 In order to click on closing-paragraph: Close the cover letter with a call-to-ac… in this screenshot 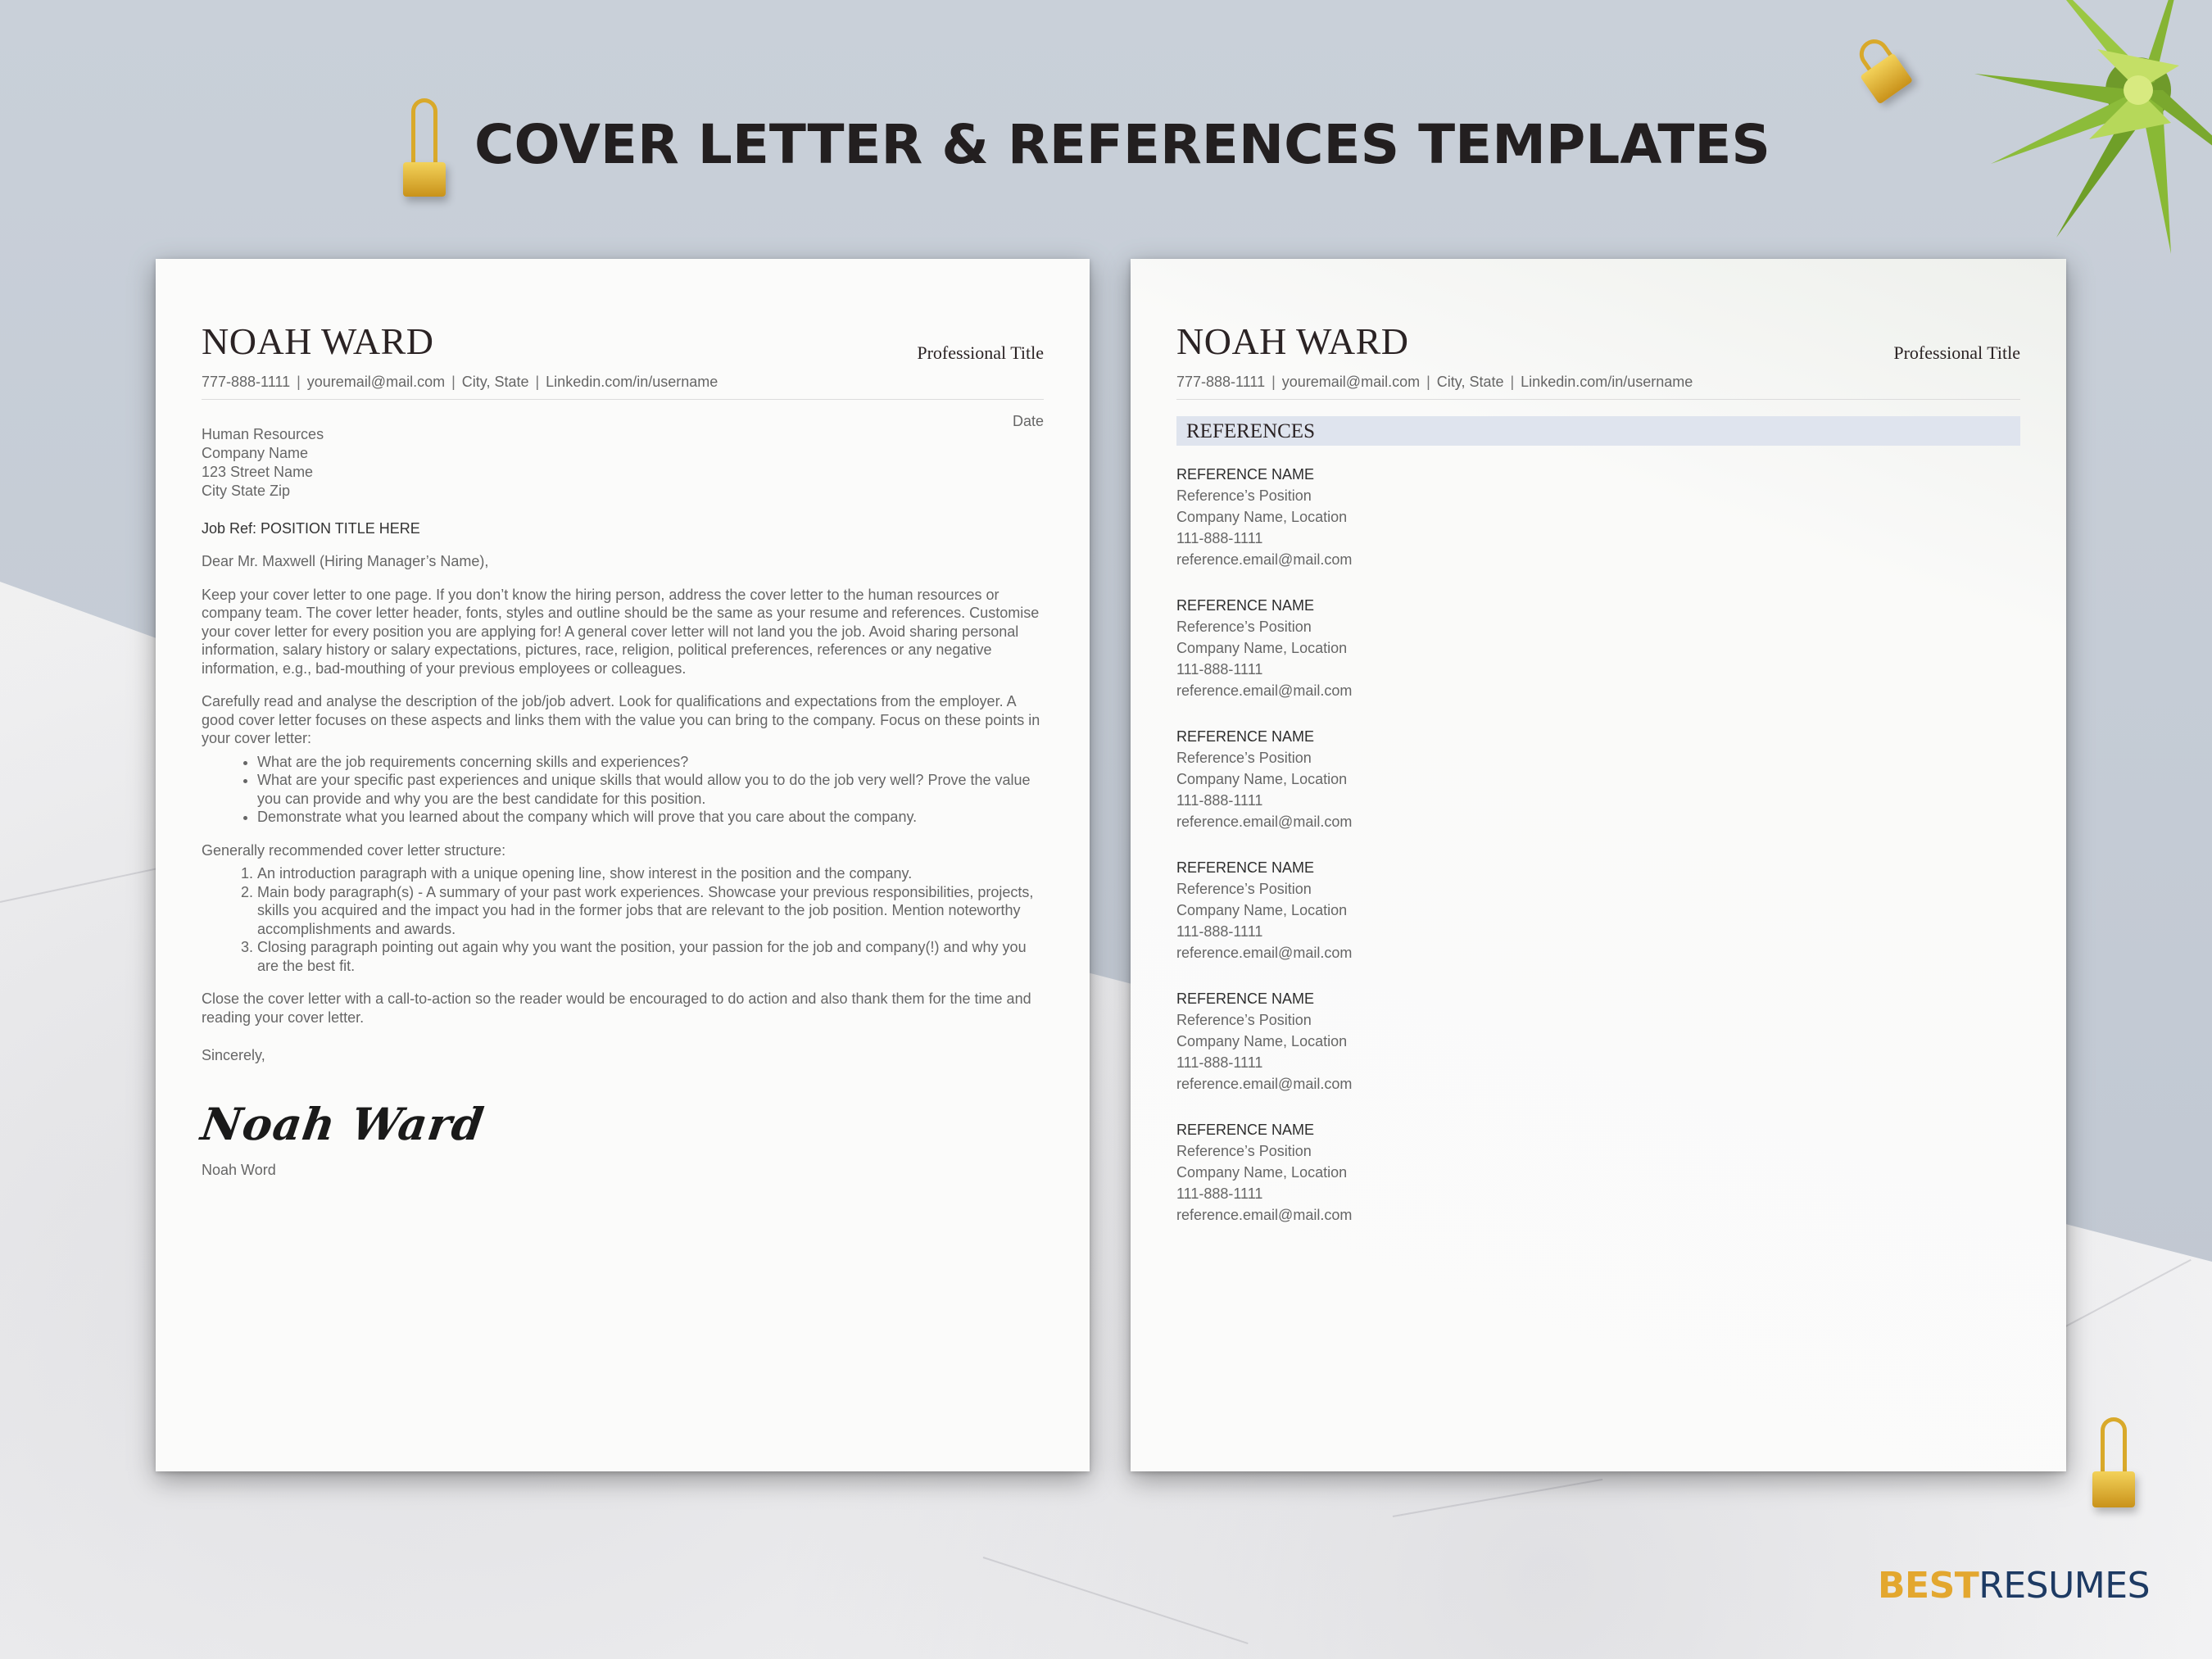, I will do `click(616, 1008)`.